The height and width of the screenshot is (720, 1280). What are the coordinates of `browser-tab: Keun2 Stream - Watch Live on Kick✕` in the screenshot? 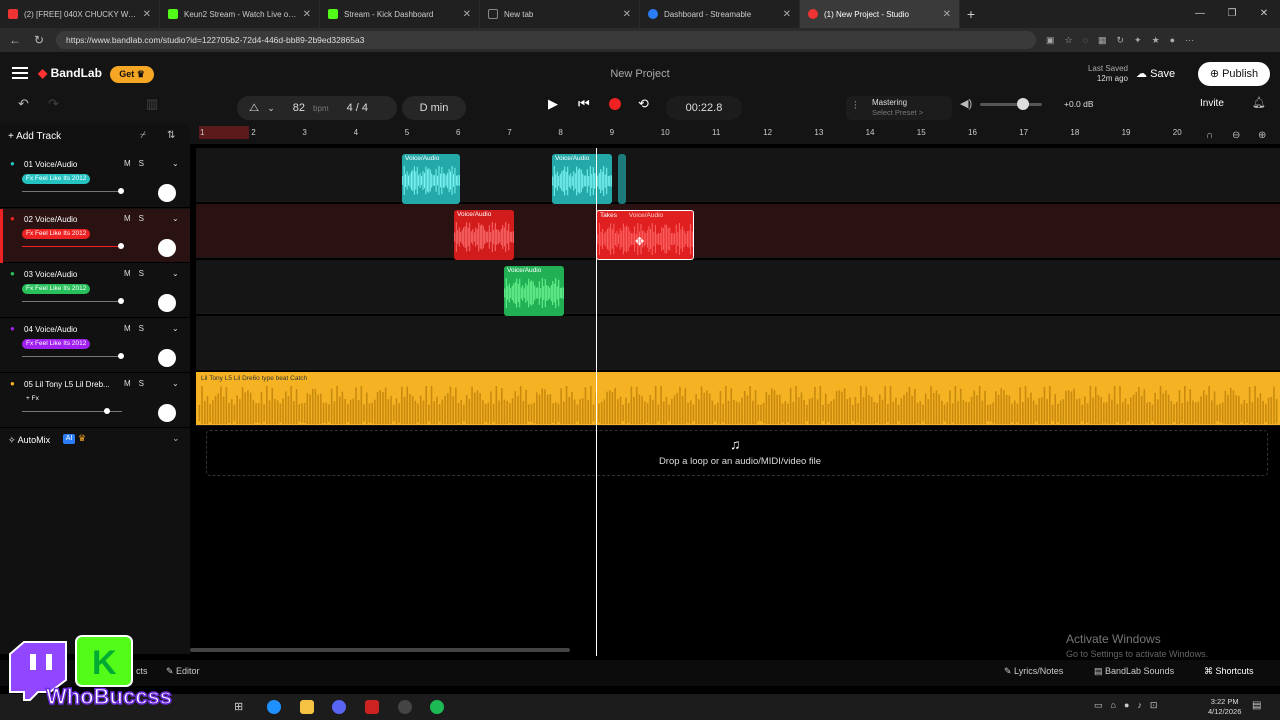 It's located at (240, 14).